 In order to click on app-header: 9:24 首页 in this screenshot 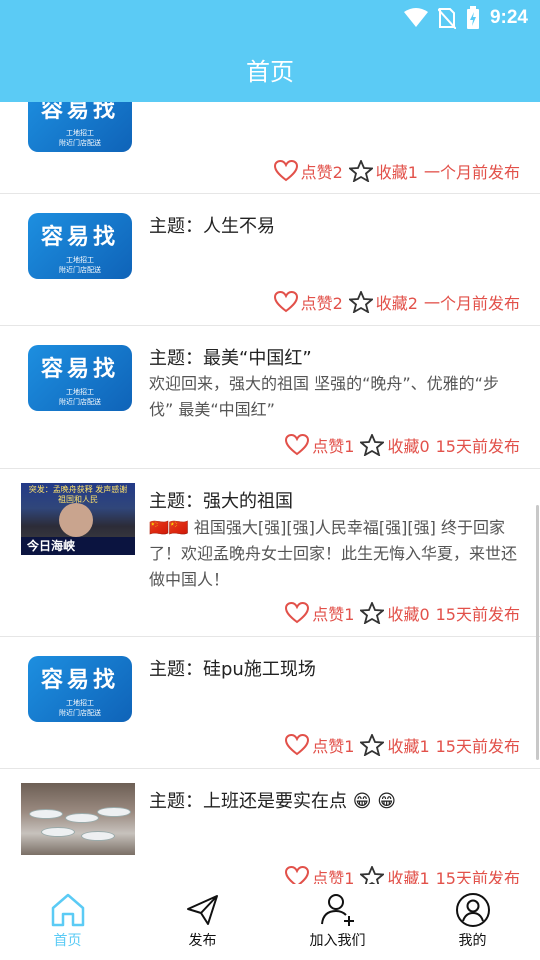, I will do `click(270, 51)`.